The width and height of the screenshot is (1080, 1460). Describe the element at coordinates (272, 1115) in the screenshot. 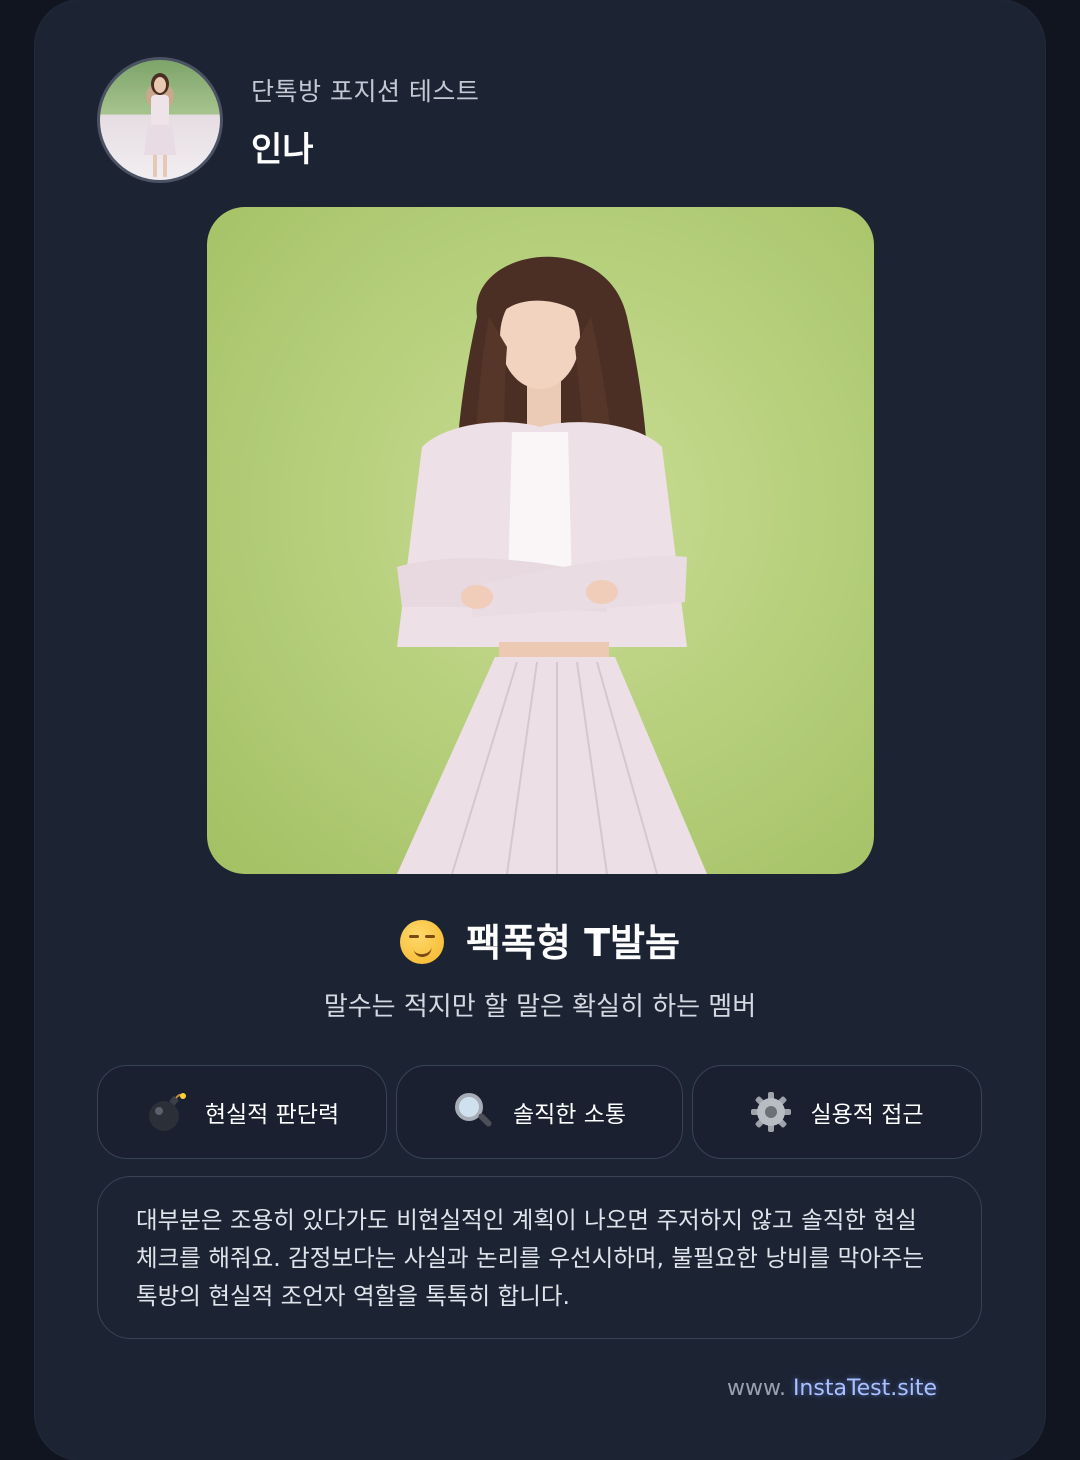

I see `trait-label: 현실적 판단력` at that location.